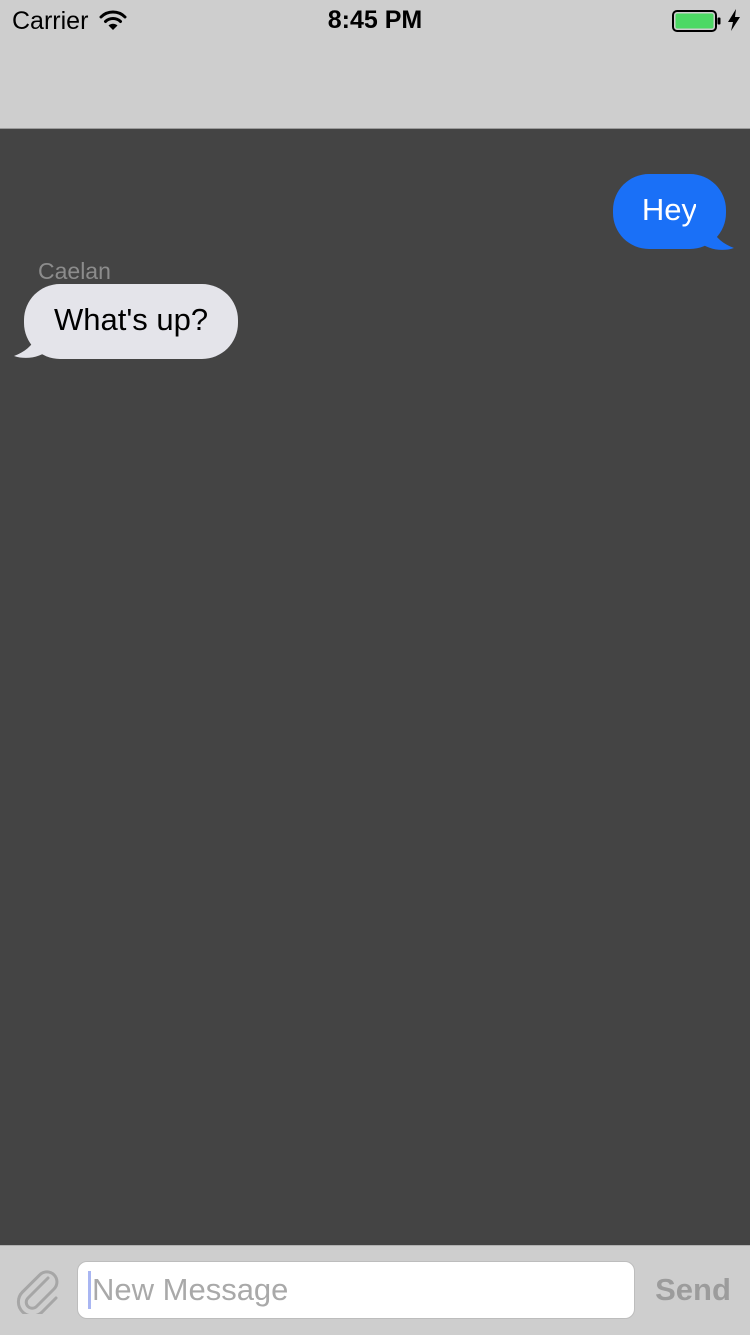 The width and height of the screenshot is (750, 1335). I want to click on battery-icon, so click(696, 21).